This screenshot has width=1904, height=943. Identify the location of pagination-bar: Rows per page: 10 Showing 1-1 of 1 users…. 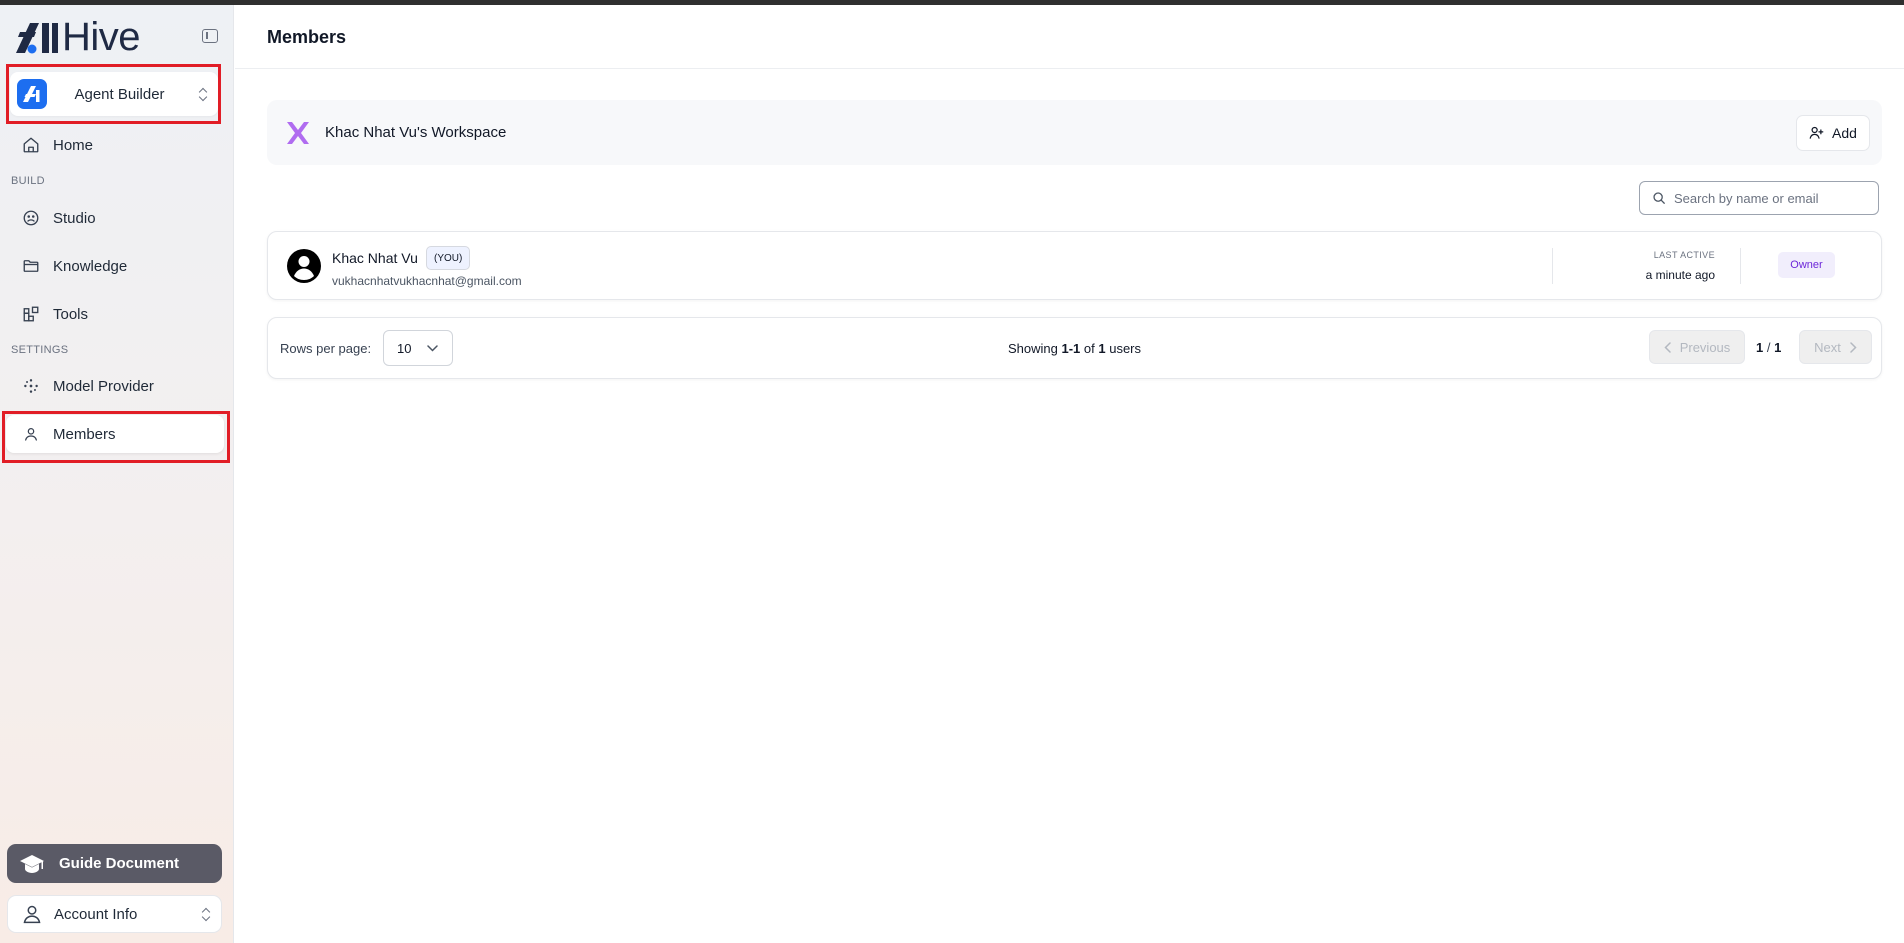
(1074, 348).